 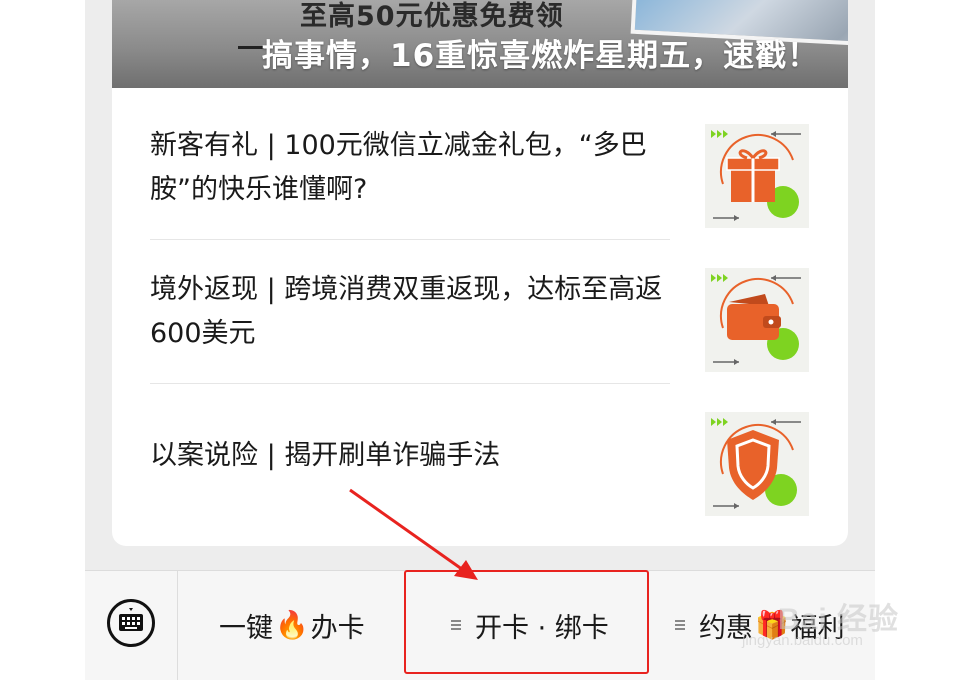 What do you see at coordinates (802, 640) in the screenshot?
I see `watermark-url: jingyan.baidu.com` at bounding box center [802, 640].